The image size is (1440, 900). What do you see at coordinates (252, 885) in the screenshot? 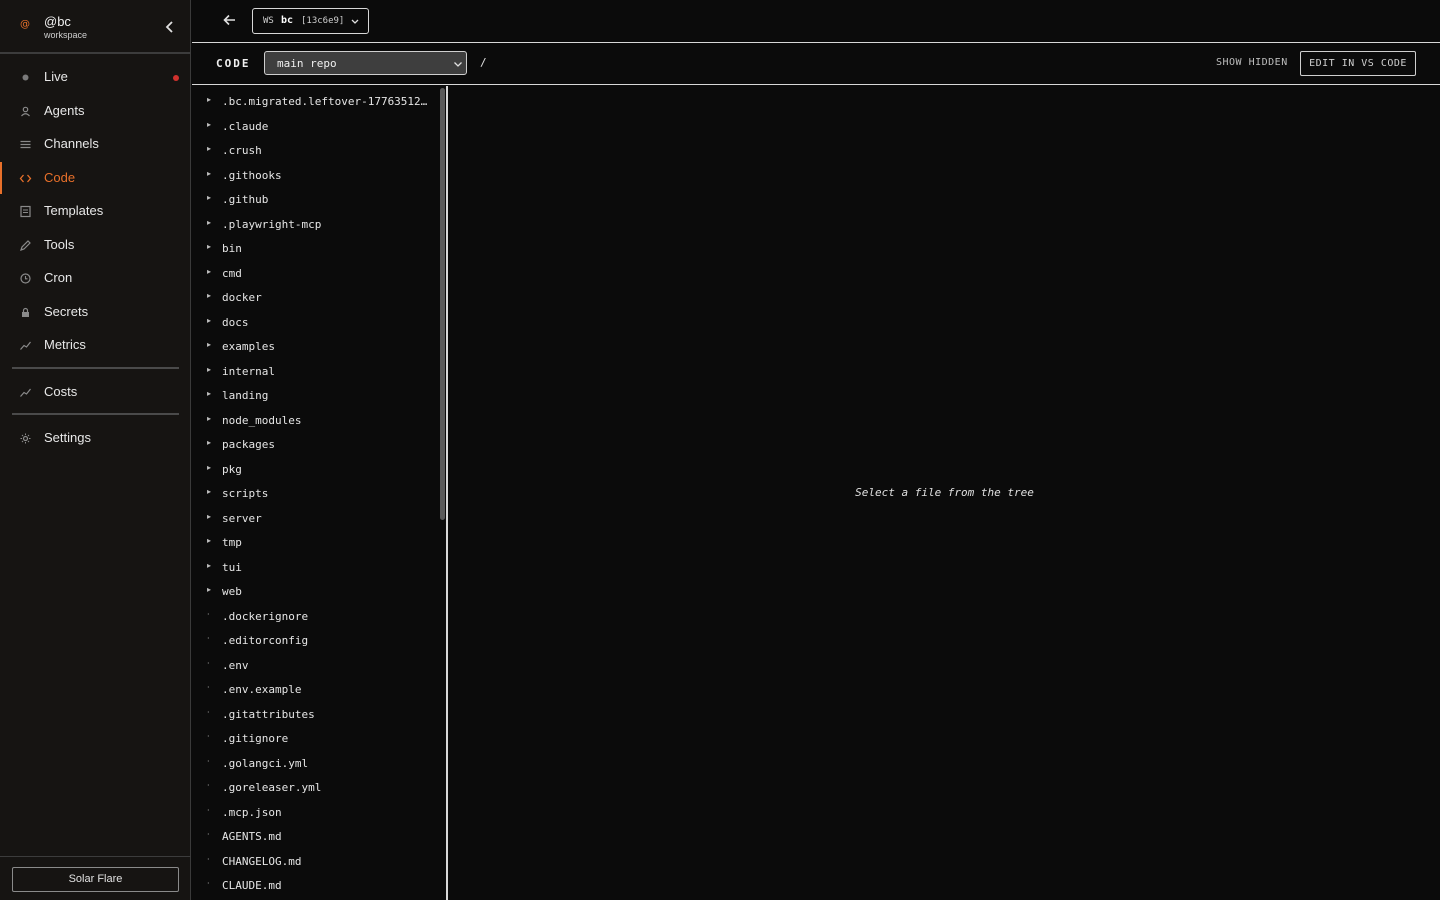
I see `tree-entry-name: CLAUDE.md` at bounding box center [252, 885].